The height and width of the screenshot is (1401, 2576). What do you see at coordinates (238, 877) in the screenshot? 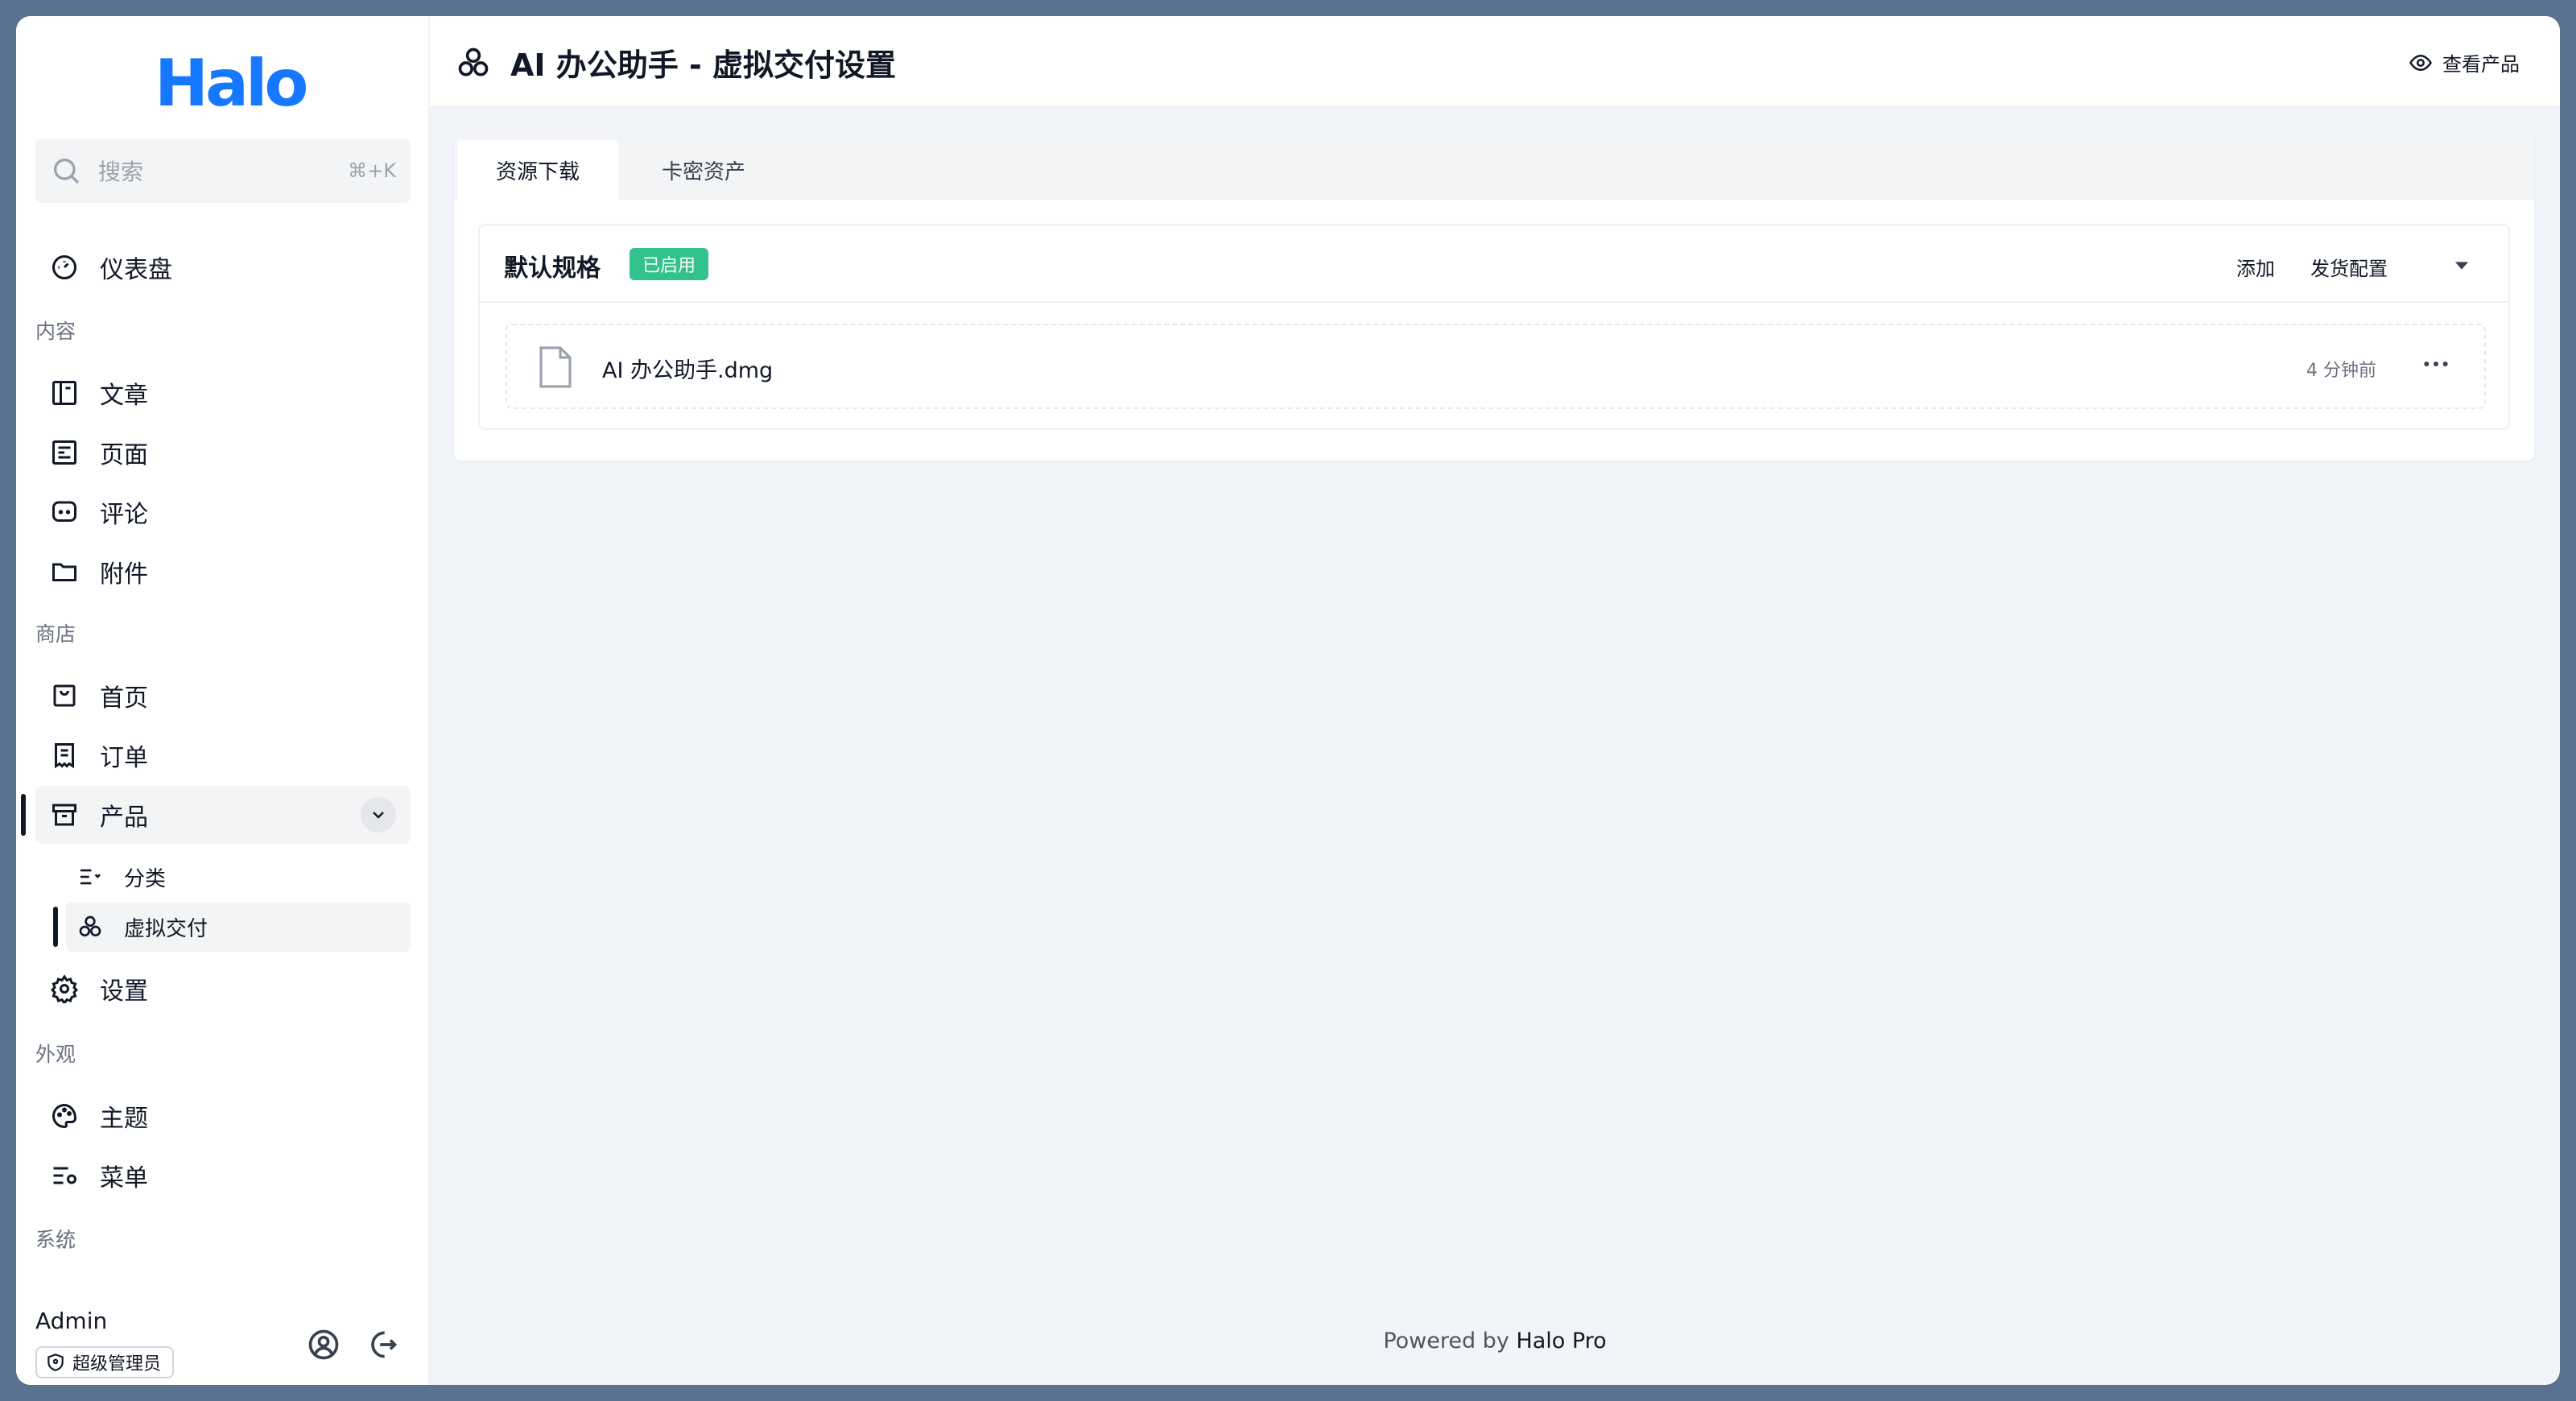
I see `sidebar-subitem-categories: 分类` at bounding box center [238, 877].